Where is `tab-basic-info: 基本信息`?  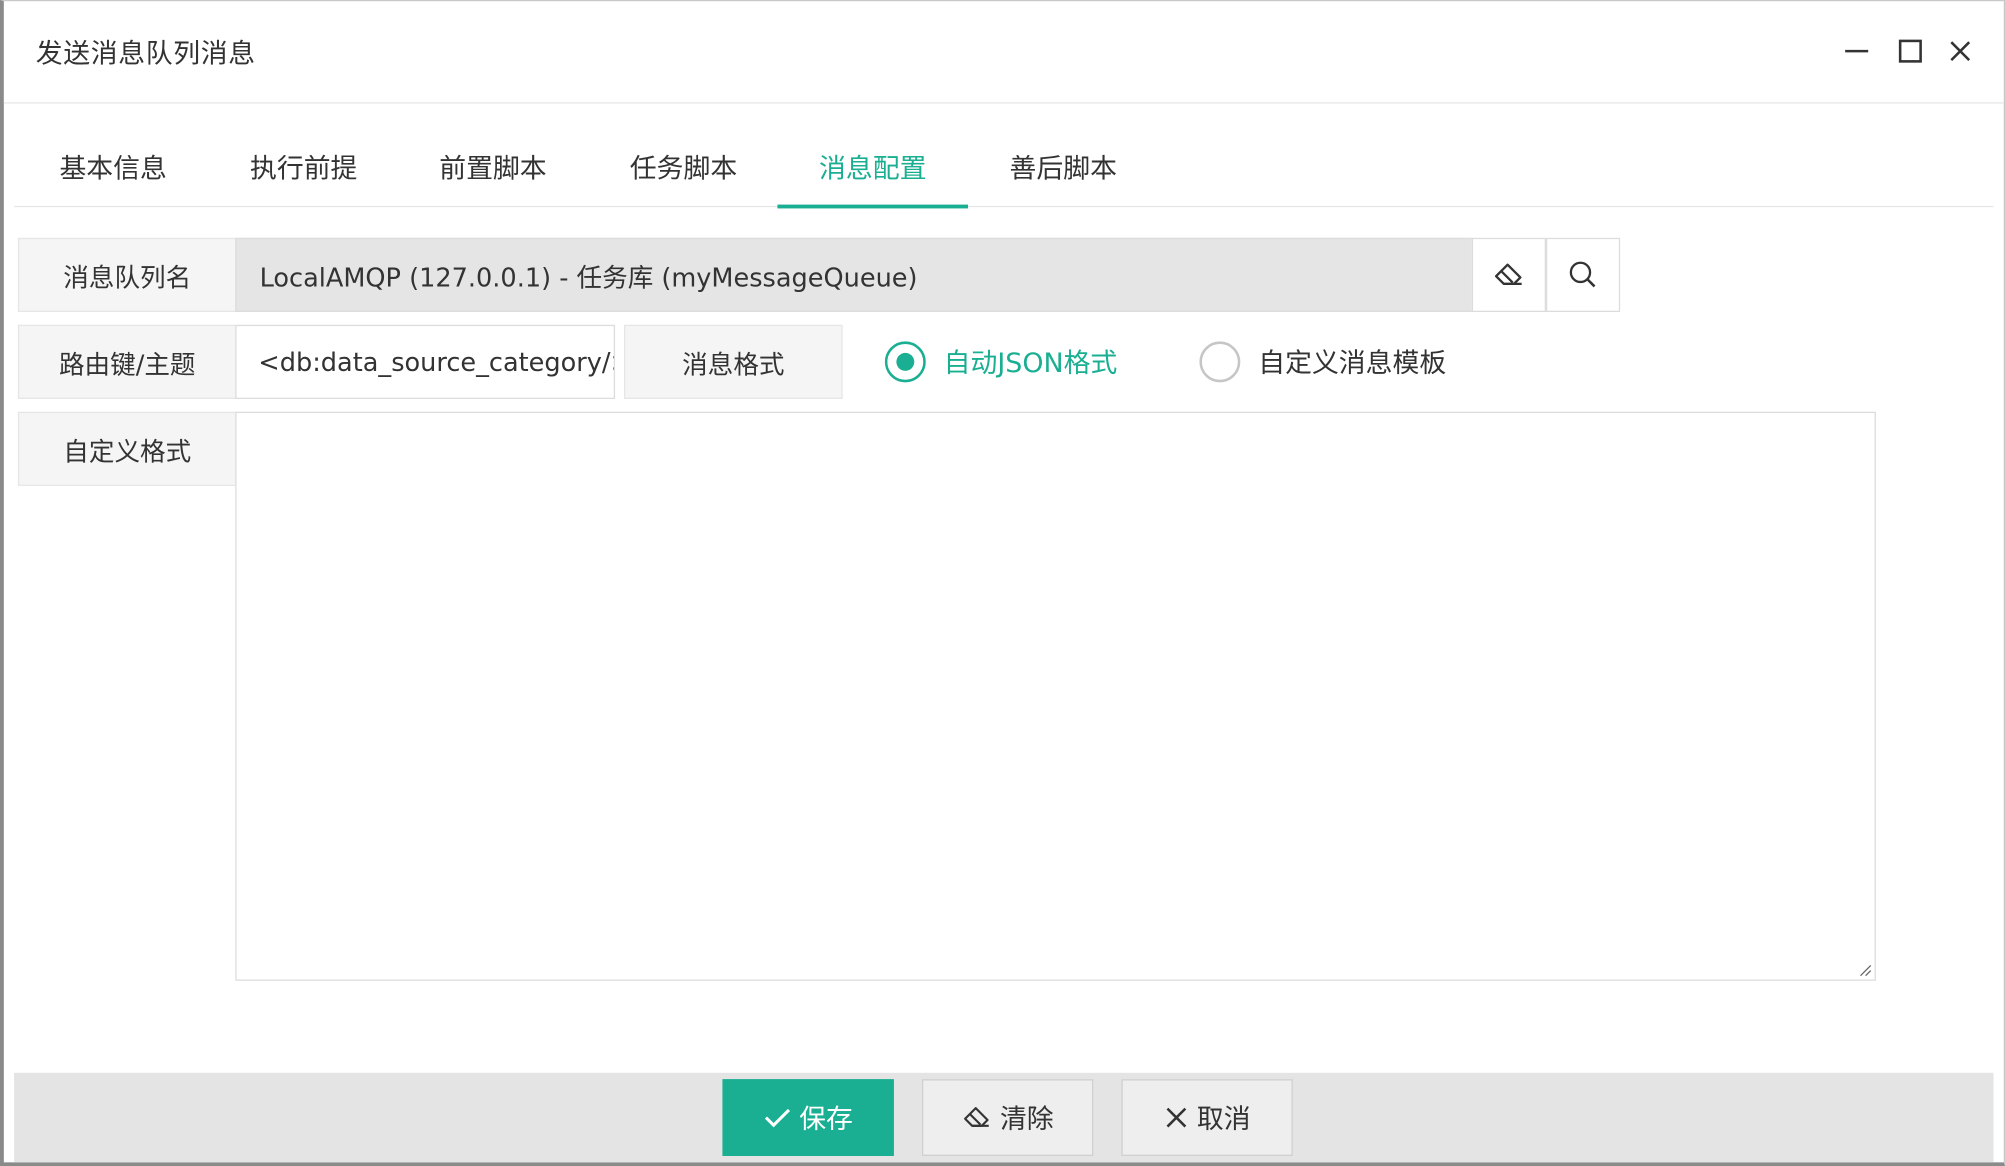
tab-basic-info: 基本信息 is located at coordinates (113, 167).